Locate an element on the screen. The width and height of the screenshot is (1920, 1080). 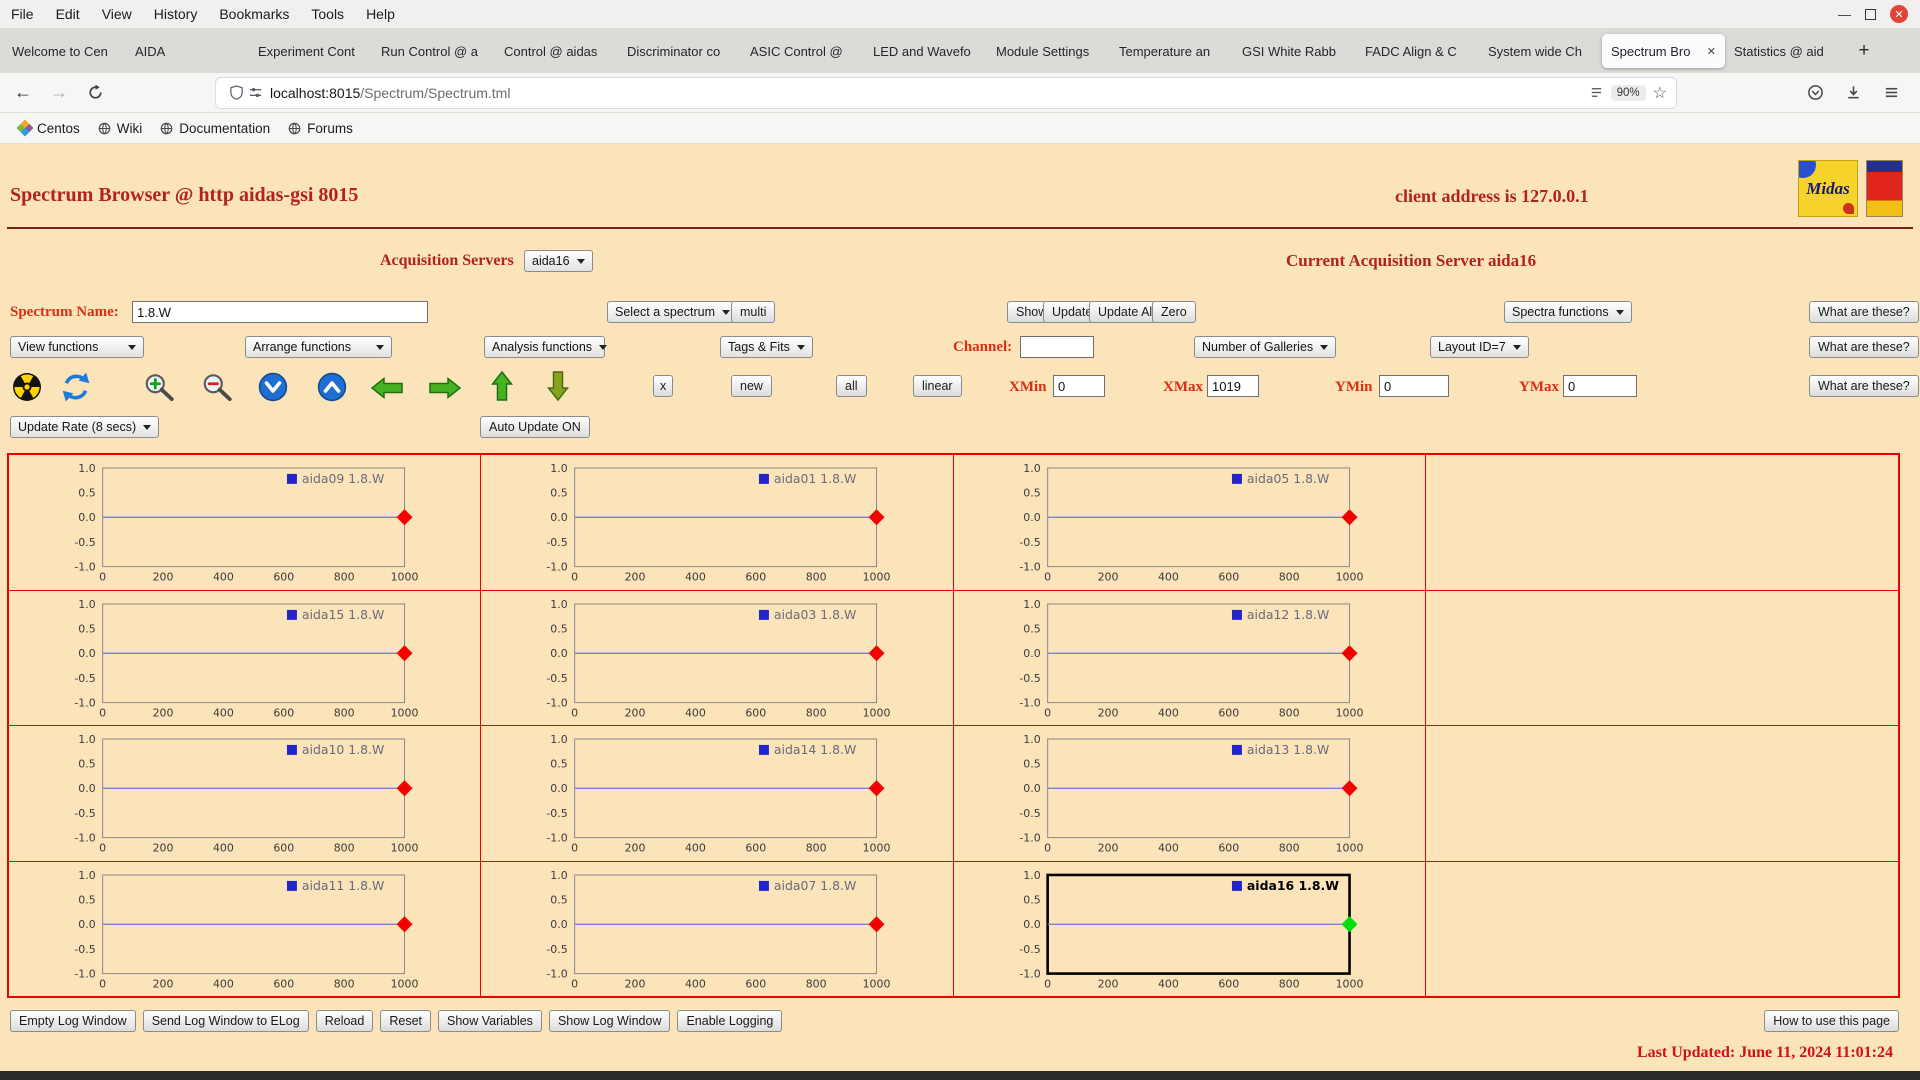
radiation-icon is located at coordinates (27, 387).